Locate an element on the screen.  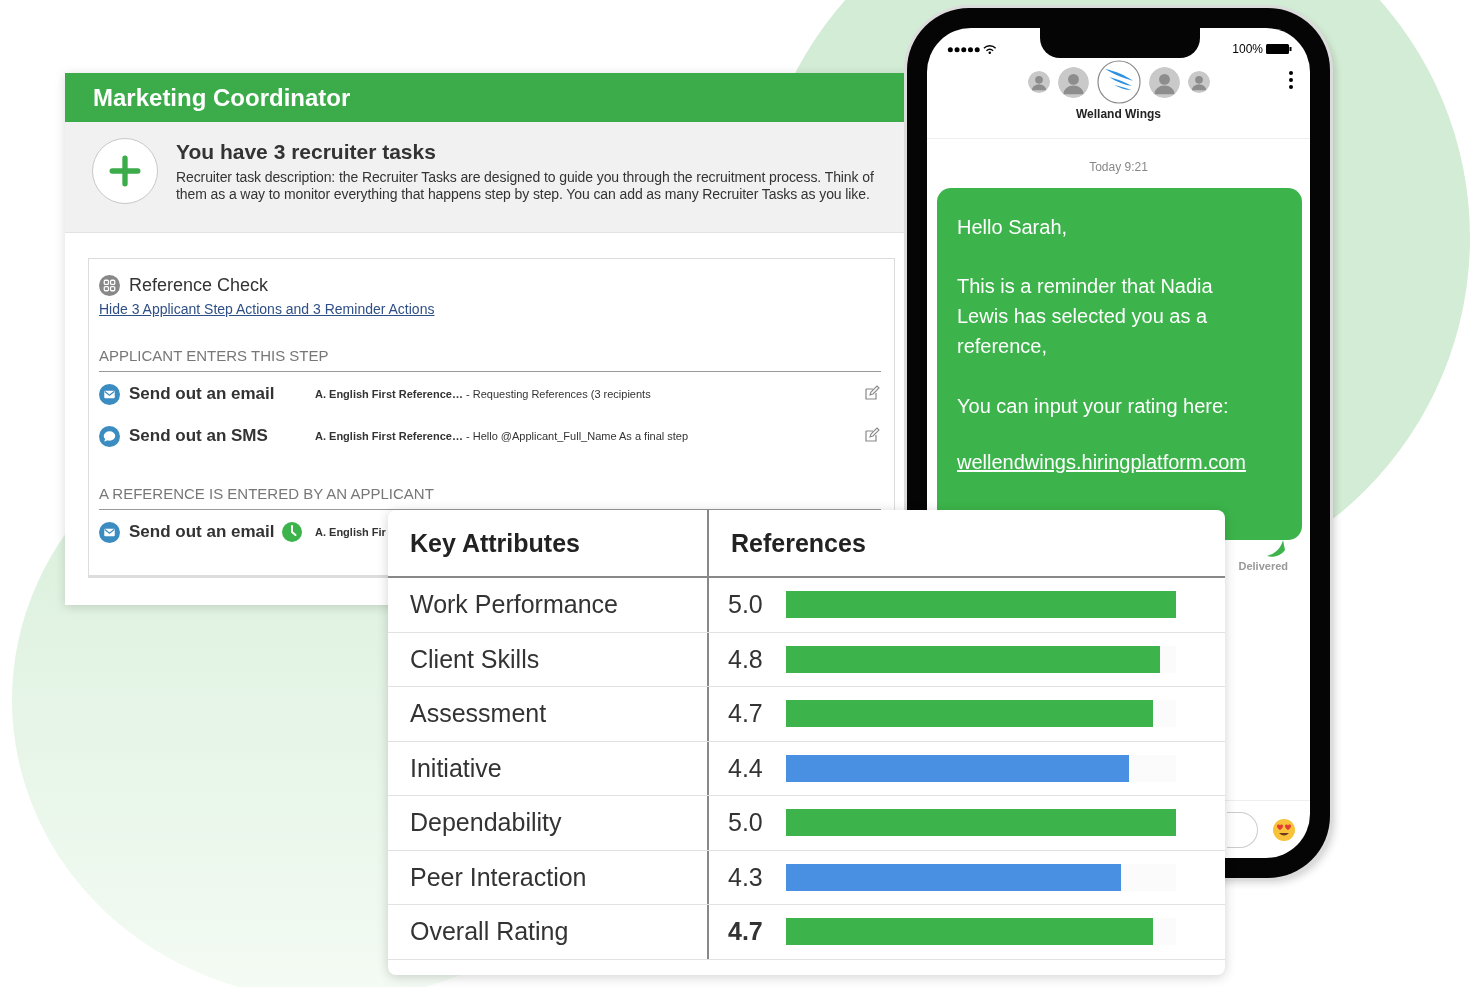
attribute-name: Work Performance is located at coordinates (514, 605).